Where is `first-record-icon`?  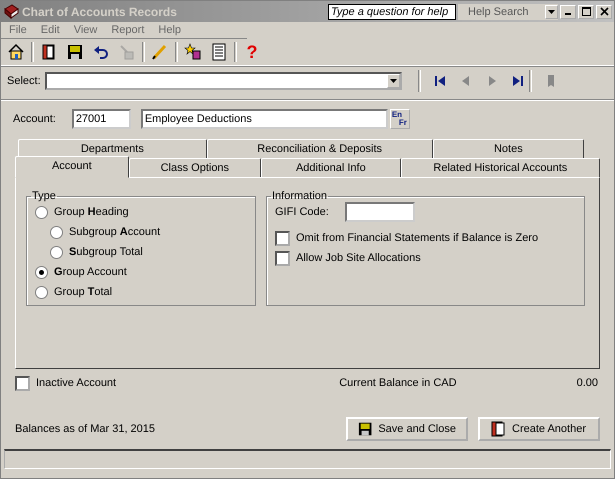
first-record-icon is located at coordinates (439, 81).